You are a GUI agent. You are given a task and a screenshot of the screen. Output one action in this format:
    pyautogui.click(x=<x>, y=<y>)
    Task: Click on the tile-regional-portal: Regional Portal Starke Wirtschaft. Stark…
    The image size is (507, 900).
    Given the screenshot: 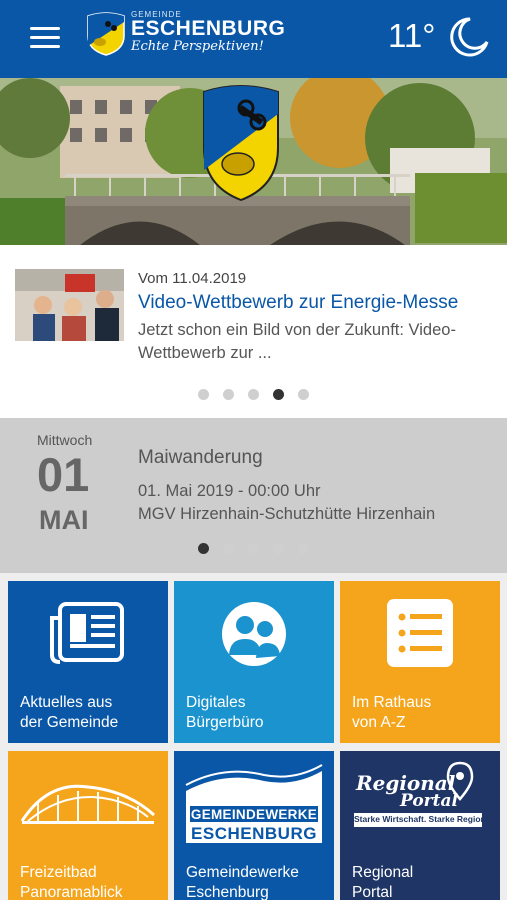 What is the action you would take?
    pyautogui.click(x=420, y=825)
    